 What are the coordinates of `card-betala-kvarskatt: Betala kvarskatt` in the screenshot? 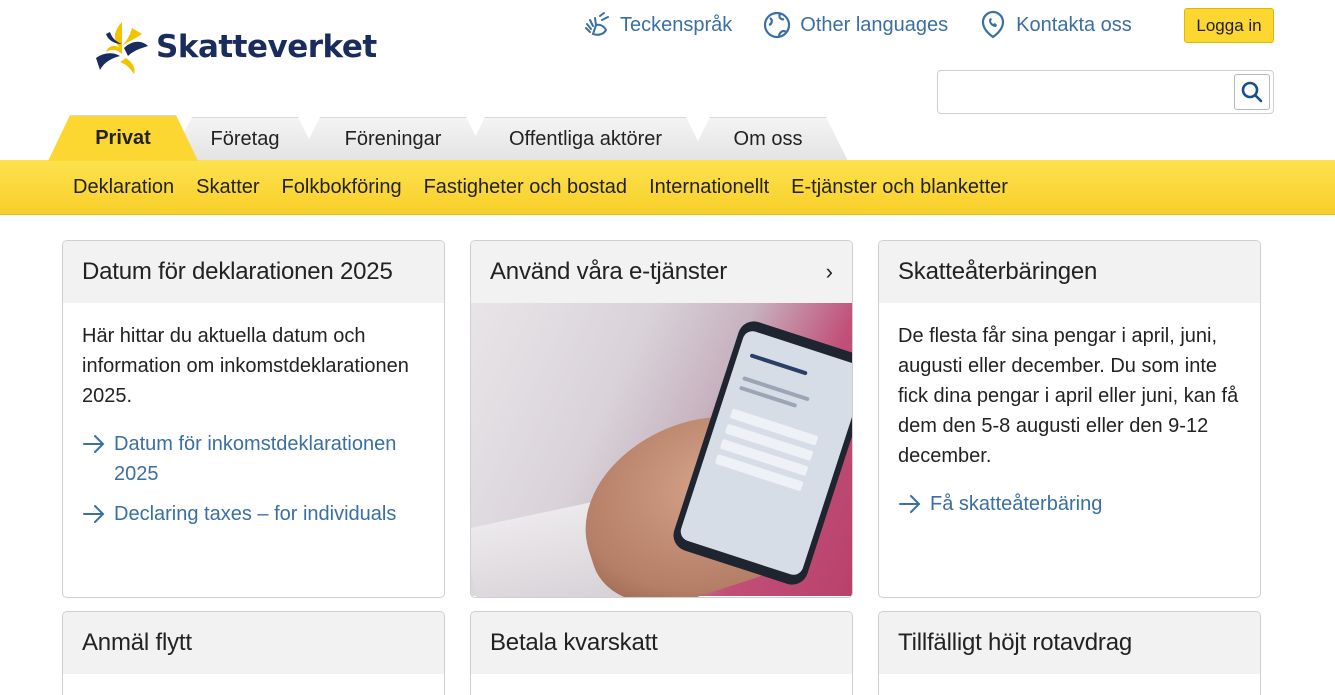 It's located at (661, 653).